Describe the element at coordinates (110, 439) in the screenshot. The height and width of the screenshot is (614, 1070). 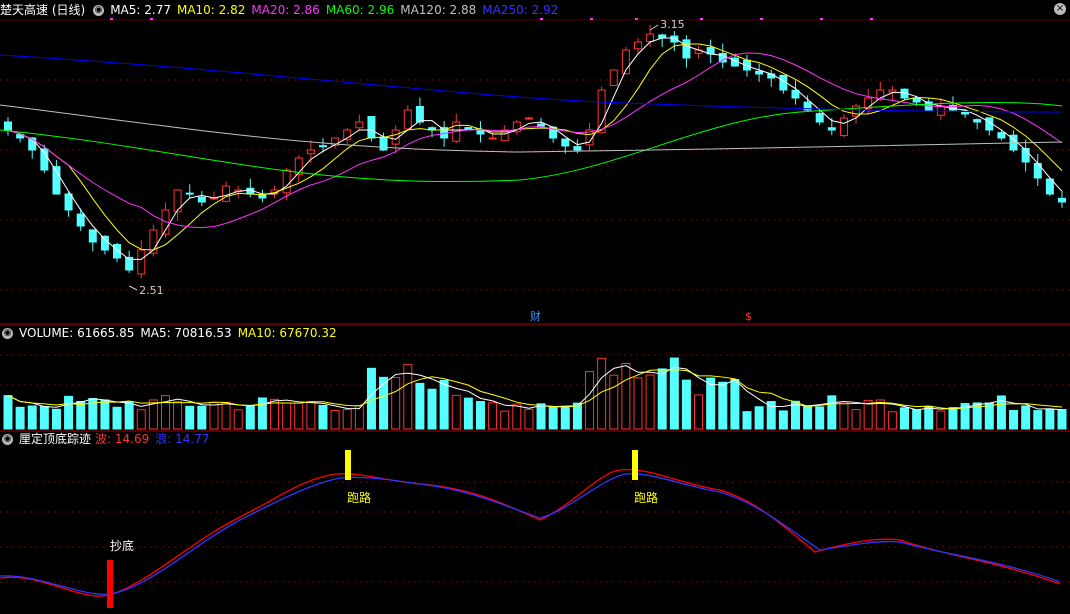
I see `indicator-legend: ◉ 厘定顶底踪迹 波: 14.69 浪: 14.77` at that location.